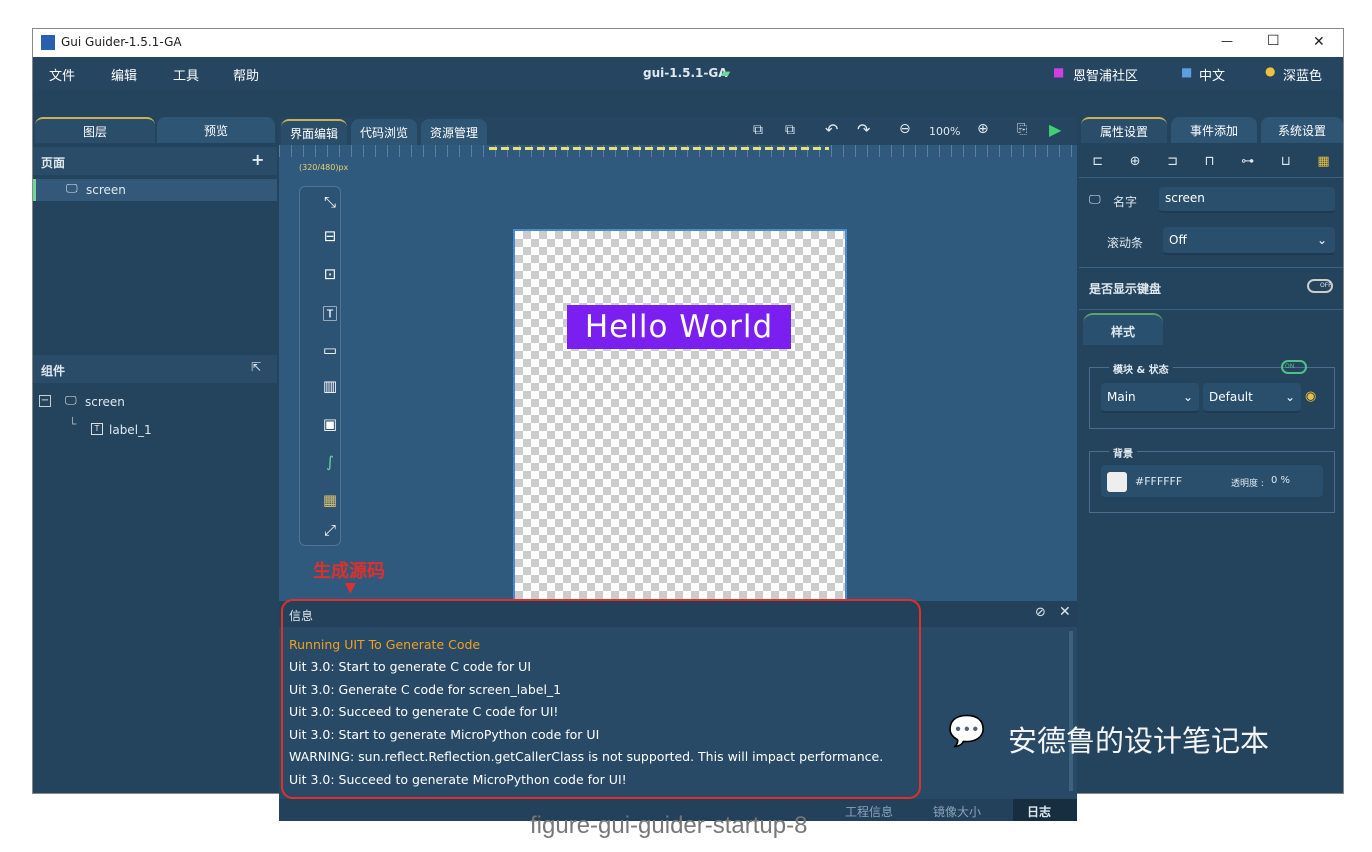  What do you see at coordinates (726, 73) in the screenshot?
I see `folder-icon: ▰` at bounding box center [726, 73].